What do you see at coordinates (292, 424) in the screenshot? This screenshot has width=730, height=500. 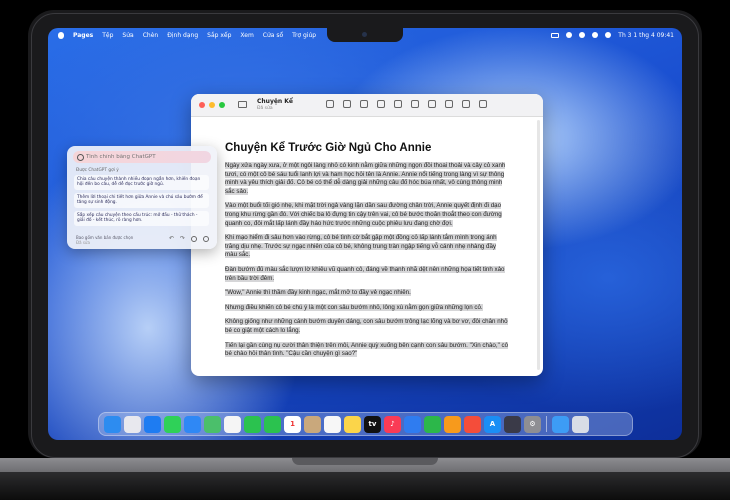 I see `dock-calendar-icon: 1` at bounding box center [292, 424].